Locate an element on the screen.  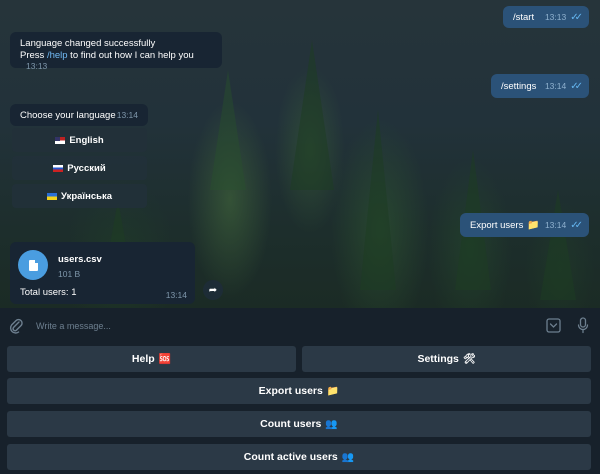
button-label: Settings is located at coordinates (438, 359).